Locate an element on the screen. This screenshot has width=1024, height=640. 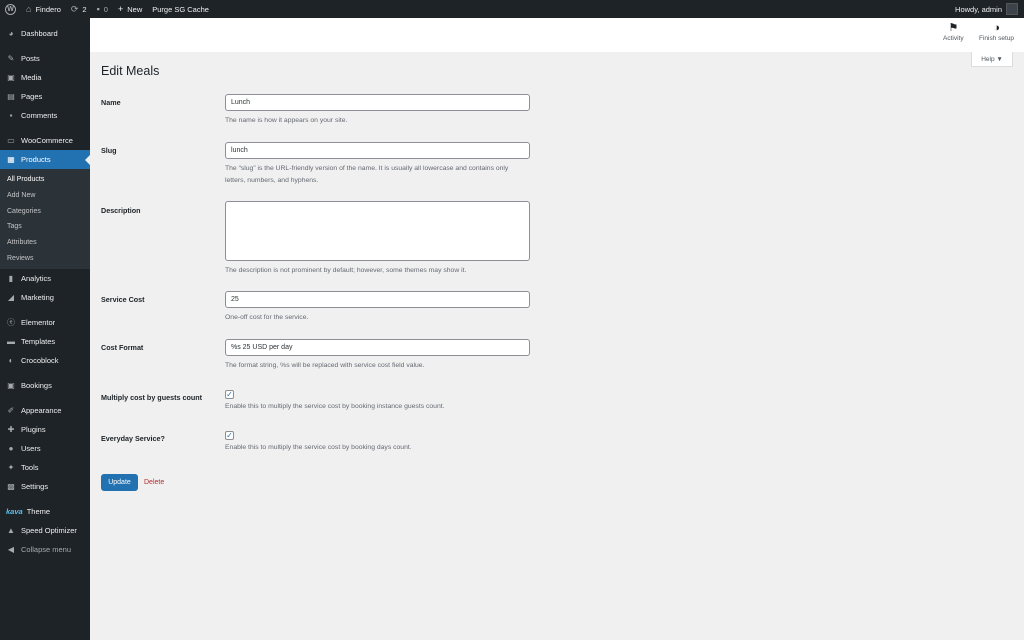
menu-crocoblock: ◐ Crocoblock is located at coordinates (45, 360).